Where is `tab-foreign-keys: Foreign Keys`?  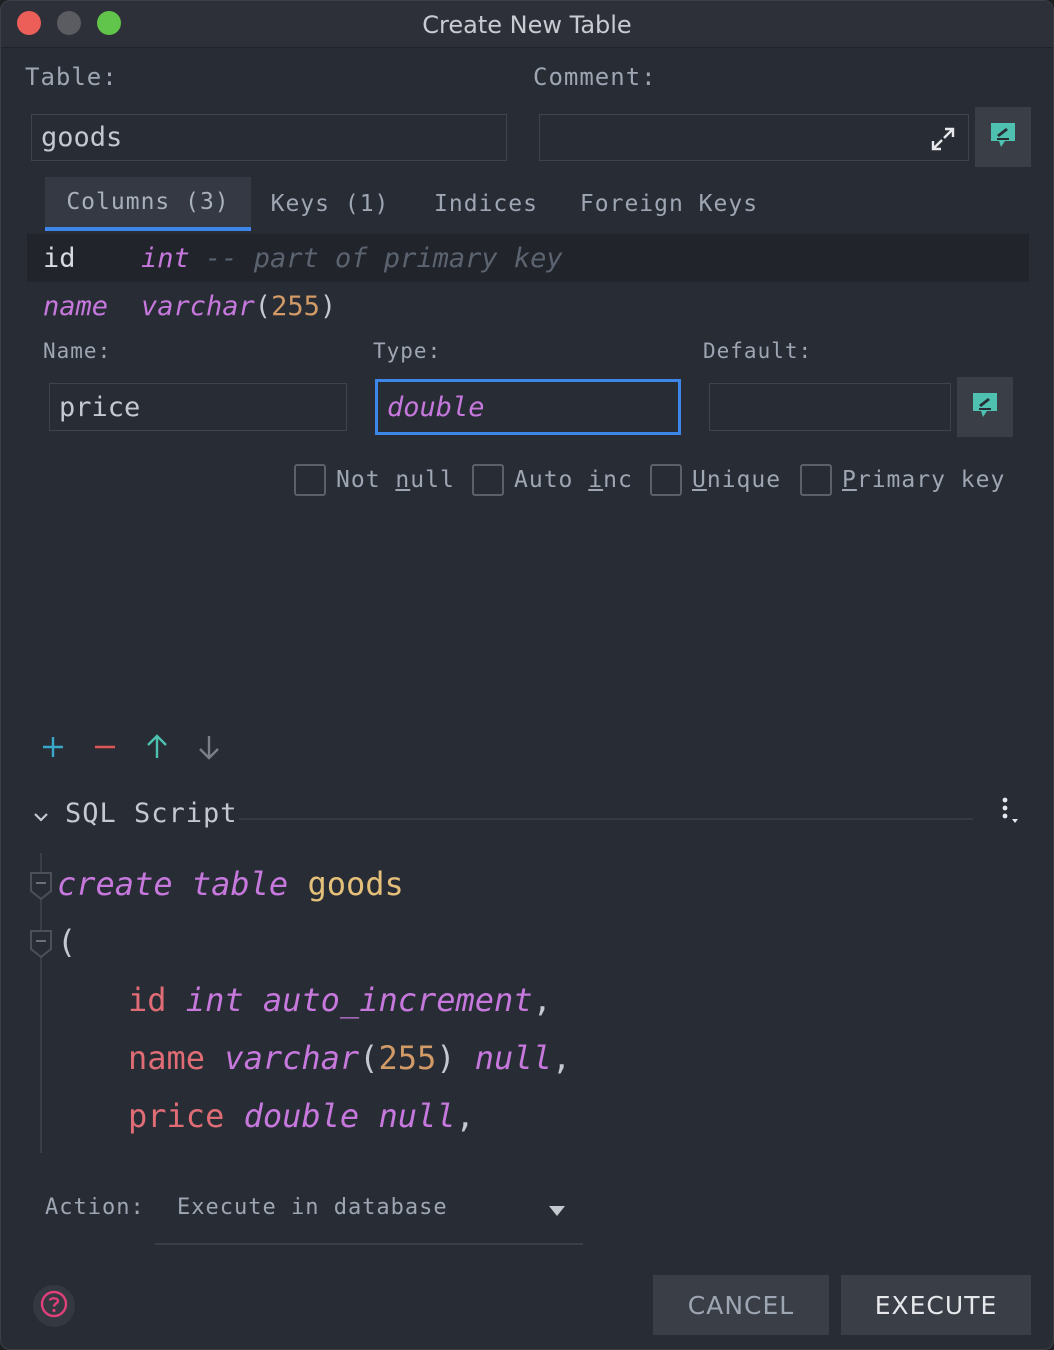
tab-foreign-keys: Foreign Keys is located at coordinates (669, 204).